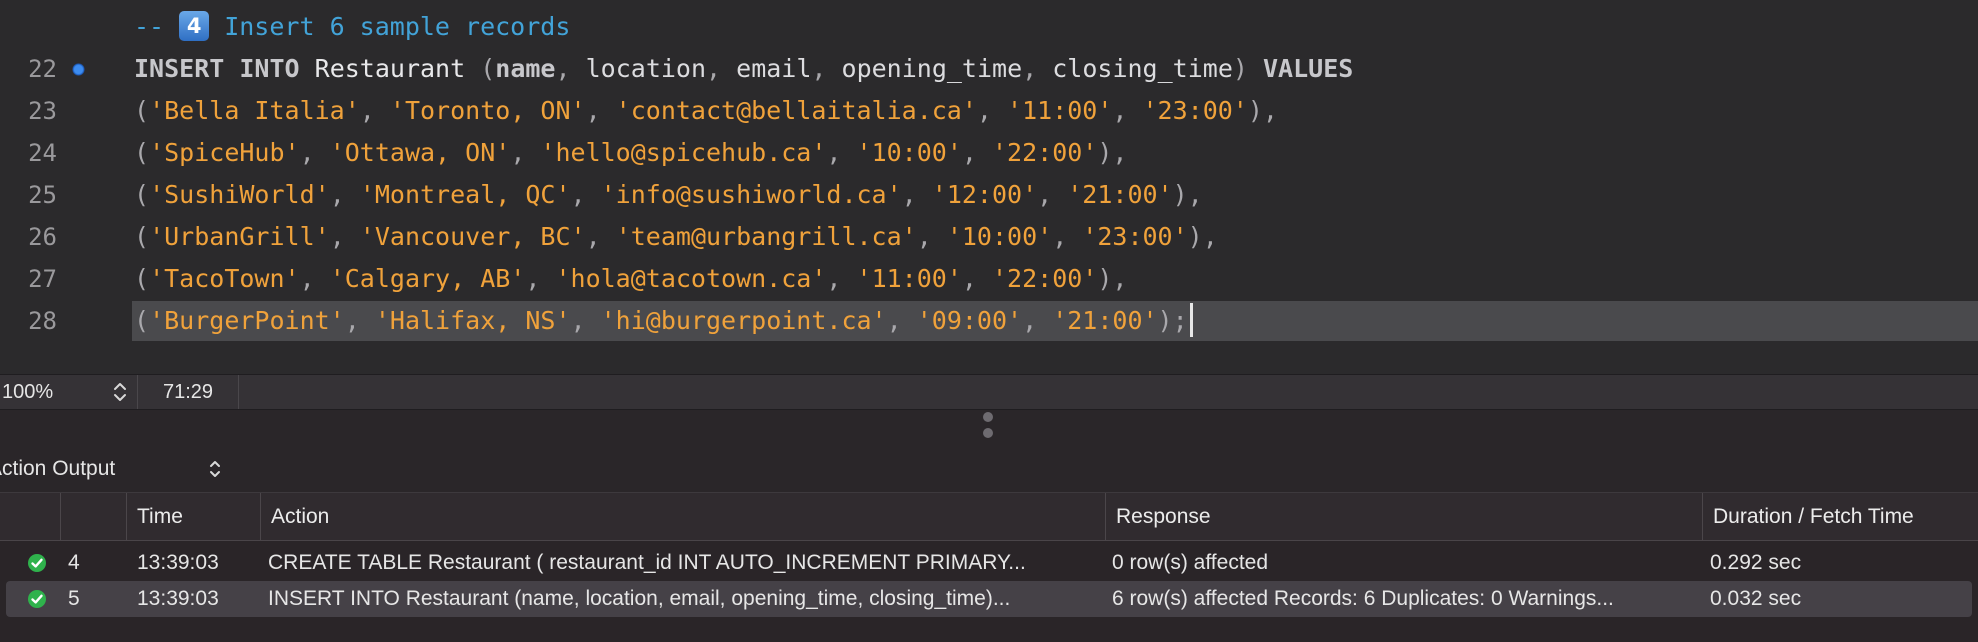 The height and width of the screenshot is (642, 1978). I want to click on statement-marker-icon, so click(78, 69).